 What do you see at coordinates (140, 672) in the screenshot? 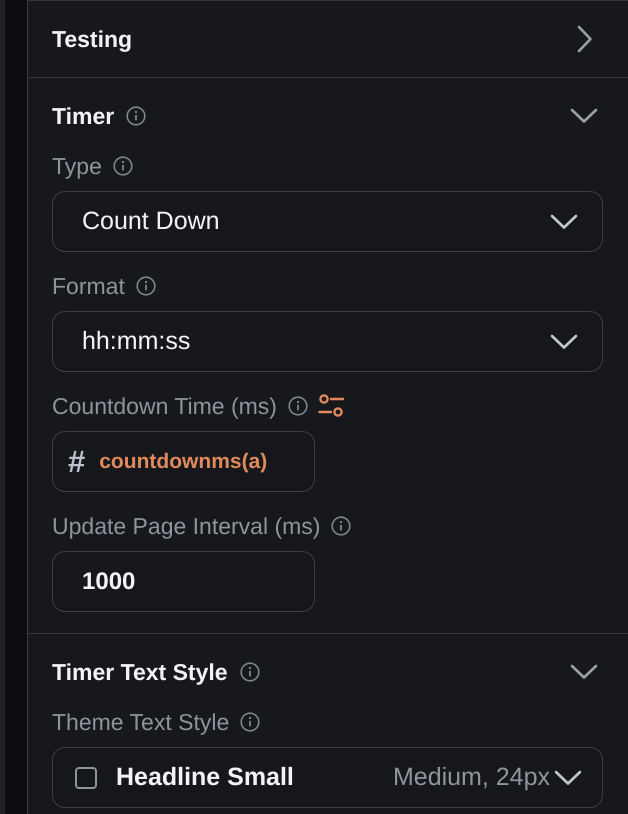
I see `section-title: Timer Text Style` at bounding box center [140, 672].